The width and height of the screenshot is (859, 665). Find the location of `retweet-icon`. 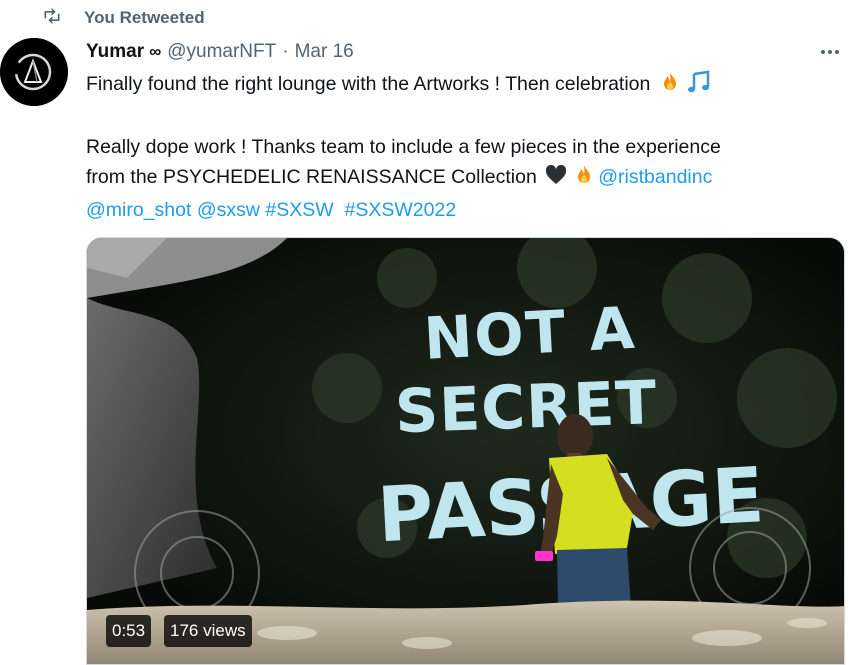

retweet-icon is located at coordinates (52, 18).